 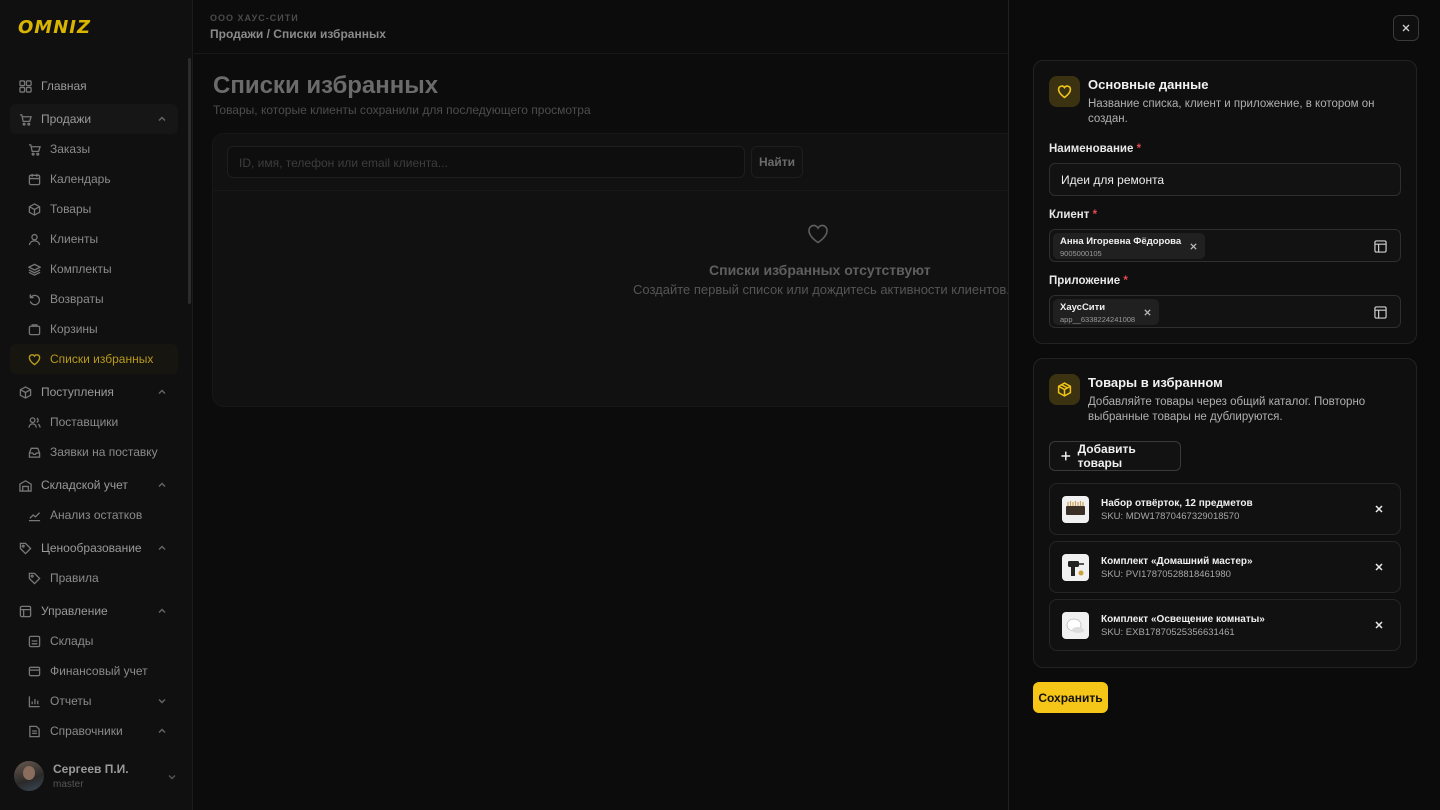 What do you see at coordinates (189, 181) in the screenshot?
I see `sidebar-scrollbar` at bounding box center [189, 181].